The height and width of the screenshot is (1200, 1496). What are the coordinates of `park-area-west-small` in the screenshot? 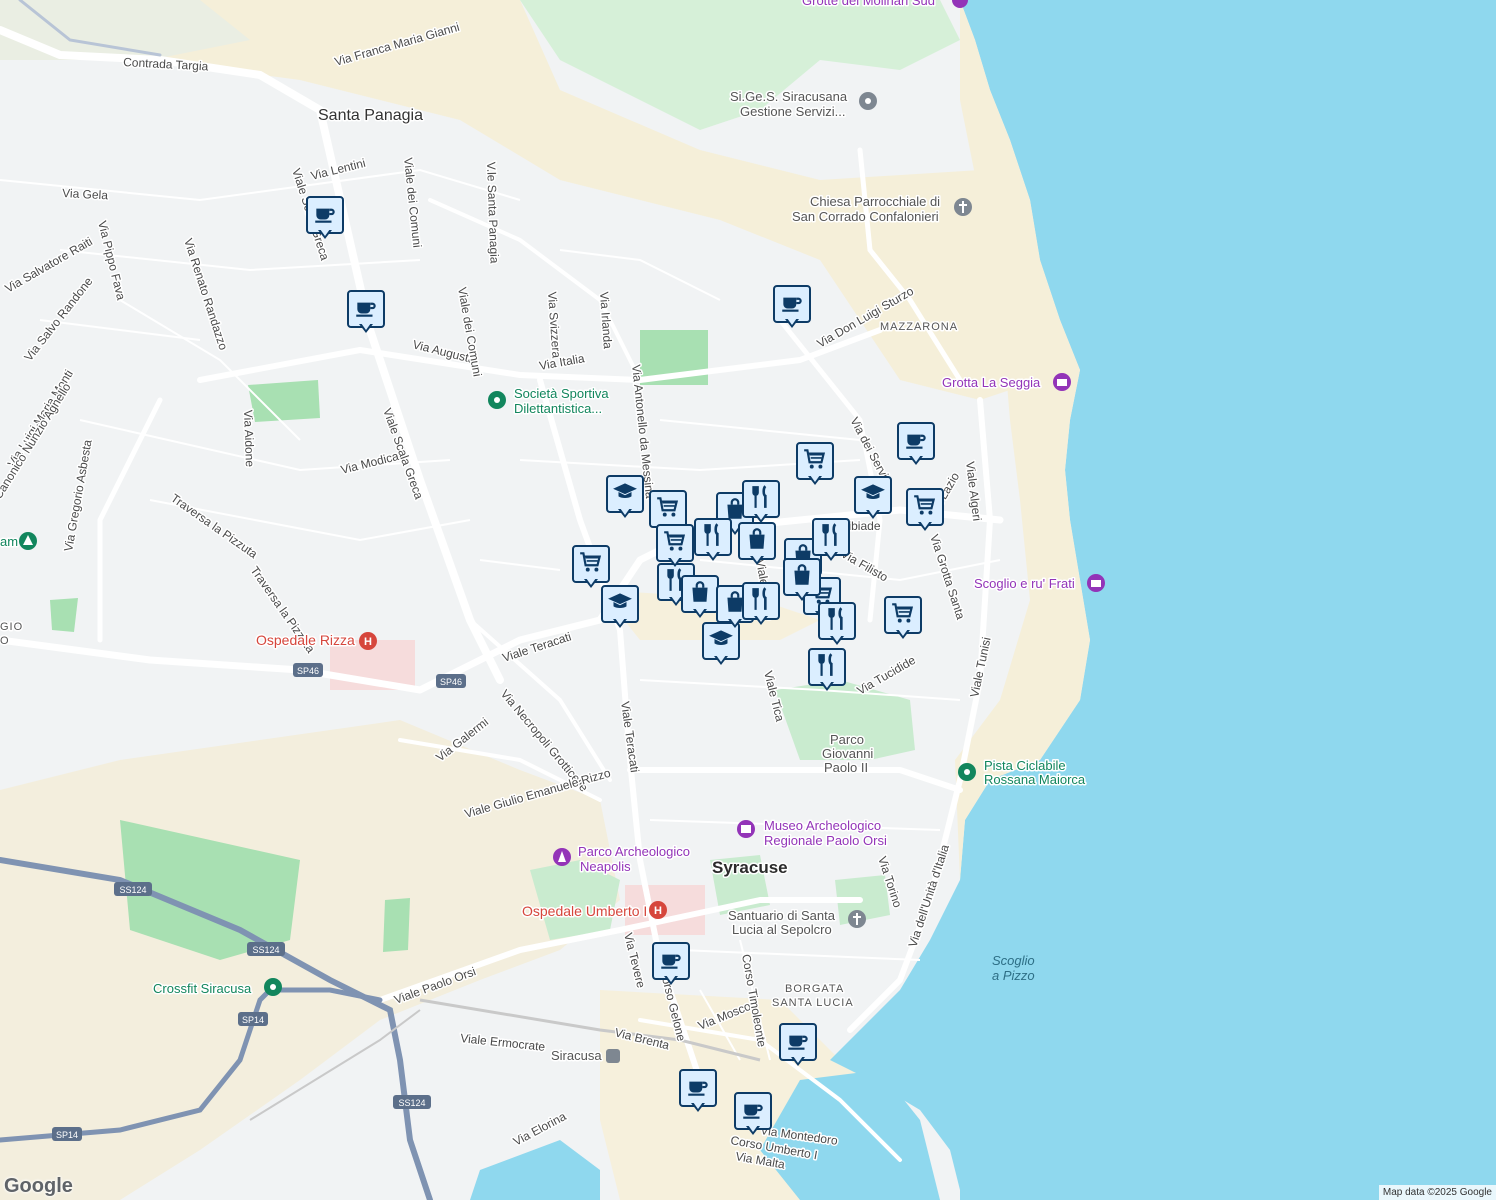 It's located at (64, 615).